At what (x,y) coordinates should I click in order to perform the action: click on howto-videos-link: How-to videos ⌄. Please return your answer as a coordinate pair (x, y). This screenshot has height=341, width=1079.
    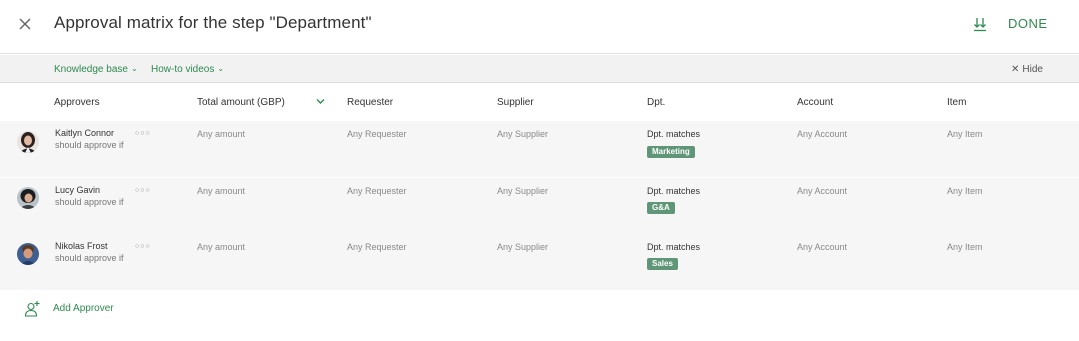
    Looking at the image, I should click on (187, 69).